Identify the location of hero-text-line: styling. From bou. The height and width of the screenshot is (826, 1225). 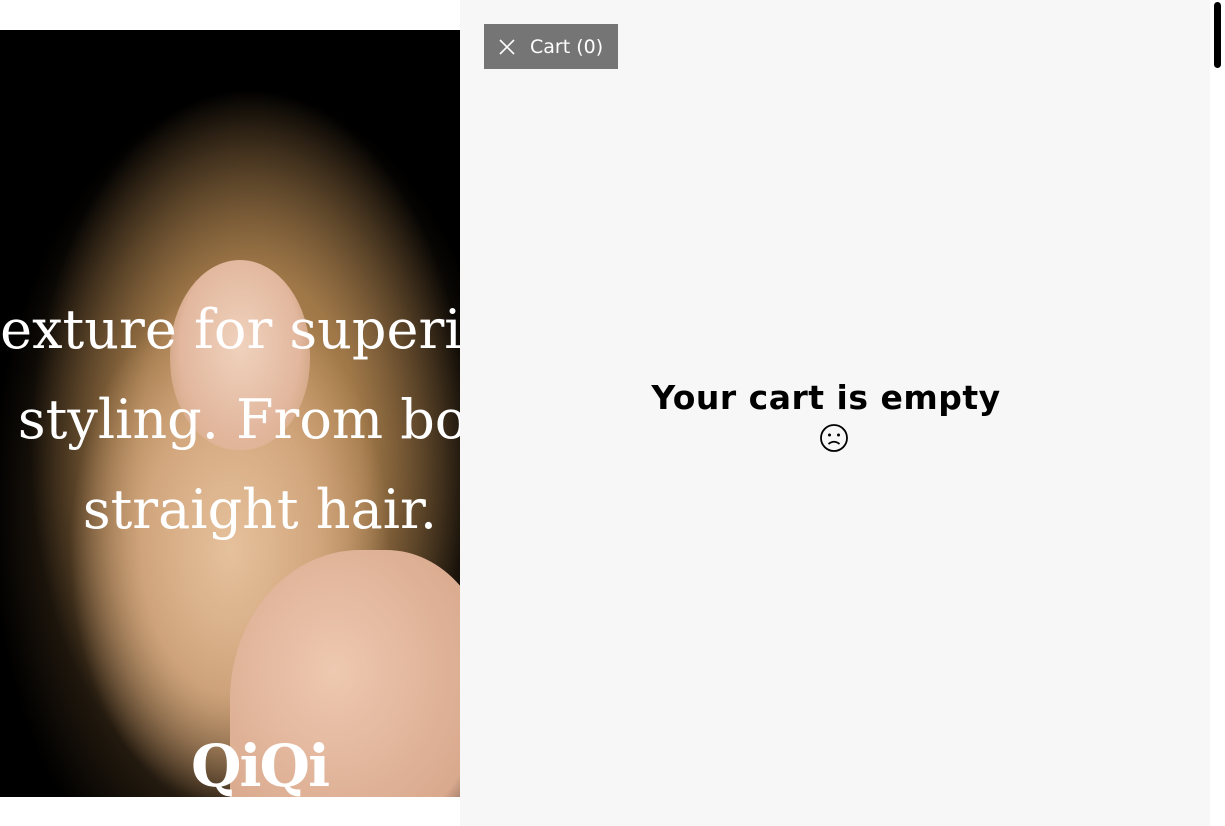
(238, 419).